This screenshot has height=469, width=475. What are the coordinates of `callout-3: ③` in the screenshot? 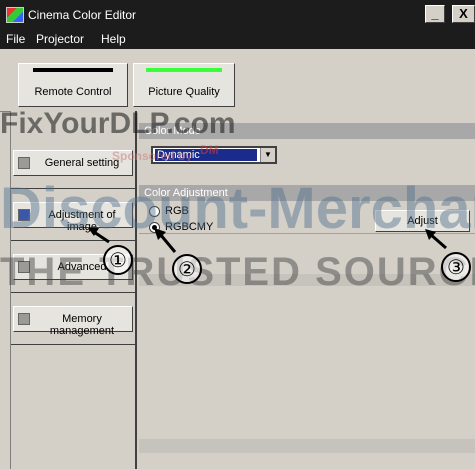 It's located at (456, 267).